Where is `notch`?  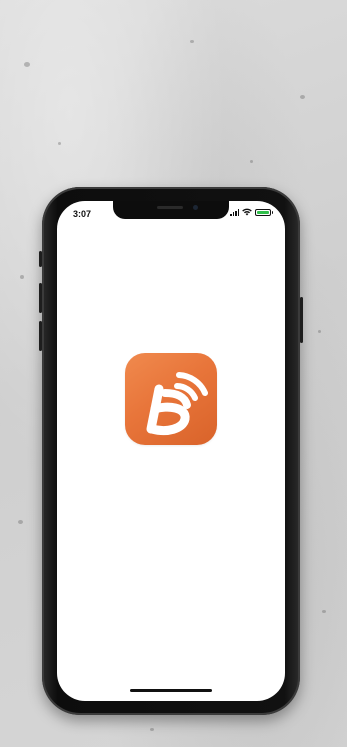 notch is located at coordinates (171, 210).